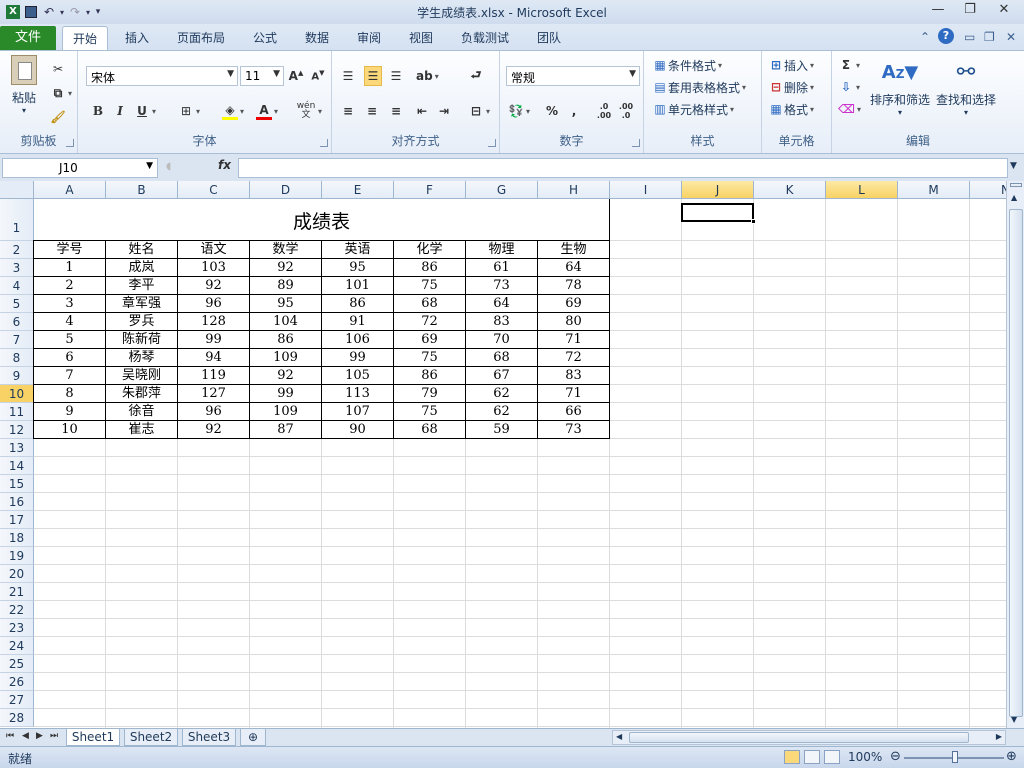 This screenshot has height=768, width=1024. Describe the element at coordinates (80, 168) in the screenshot. I see `name-box: J10 ▼` at that location.